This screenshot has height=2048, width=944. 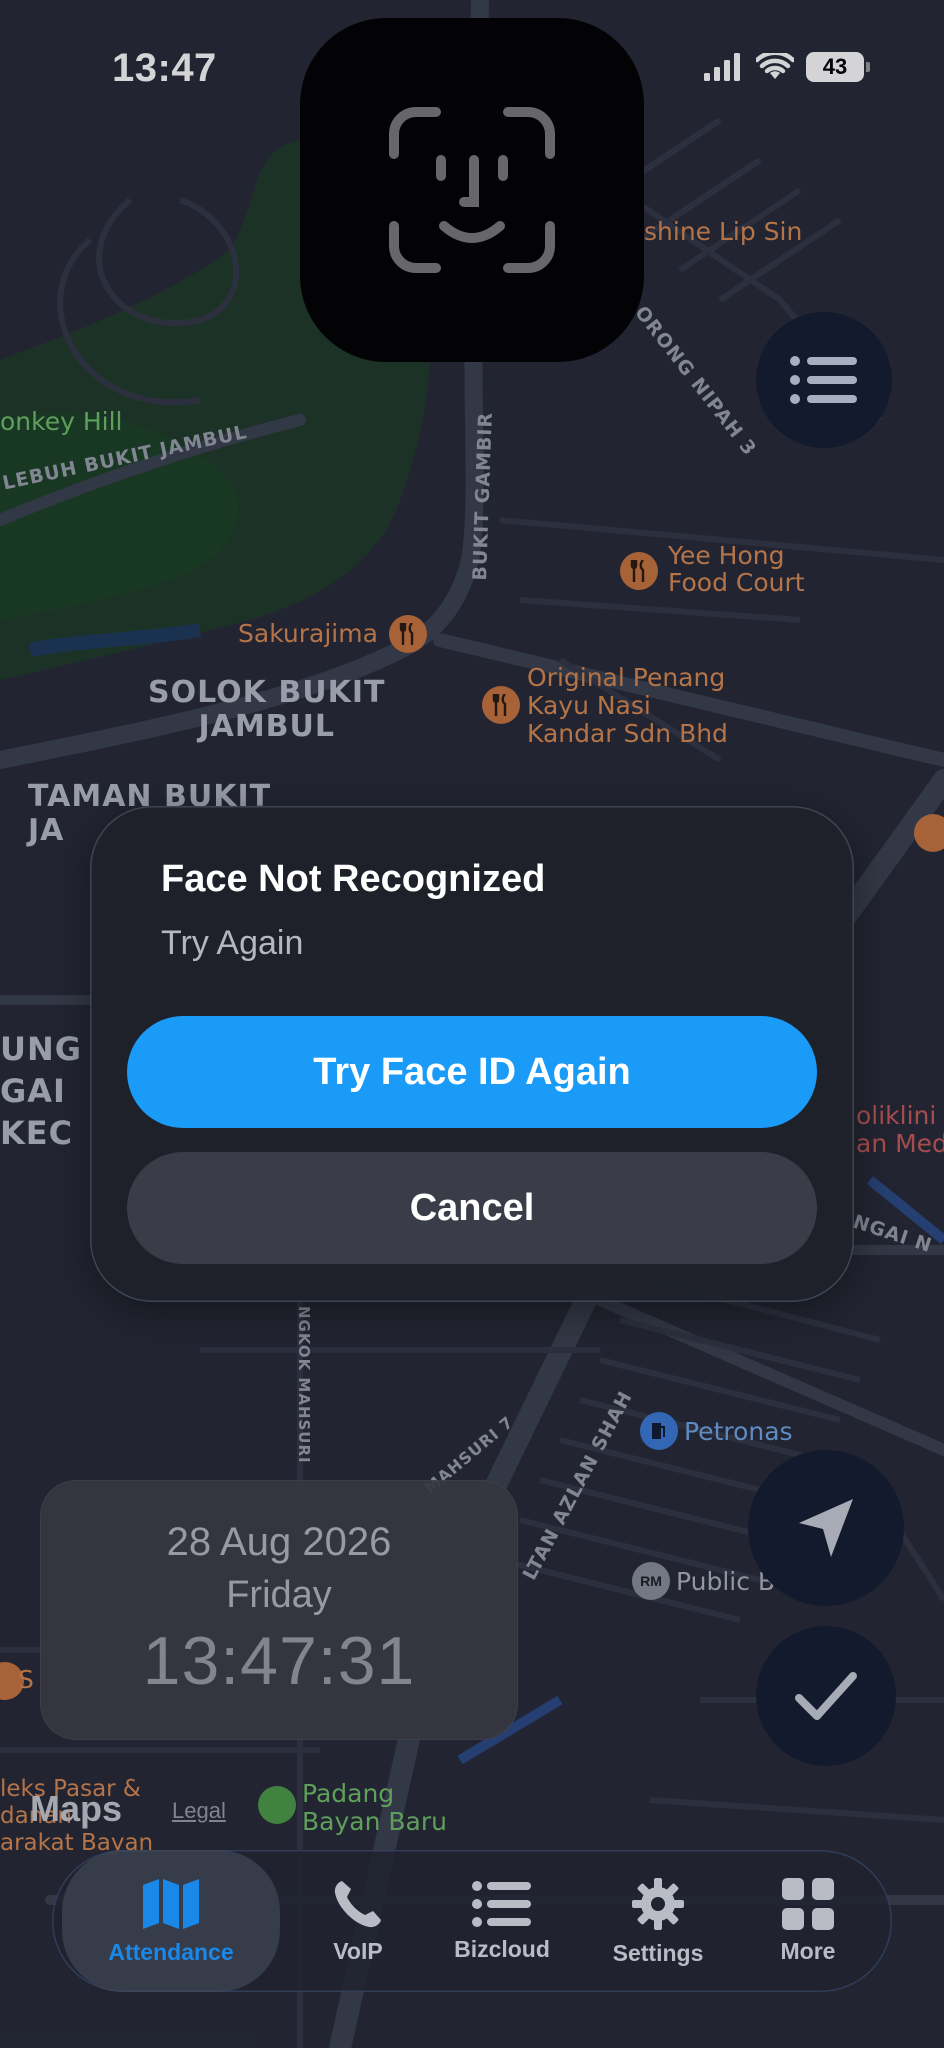 I want to click on tab-bizcloud: Bizcloud, so click(x=502, y=1921).